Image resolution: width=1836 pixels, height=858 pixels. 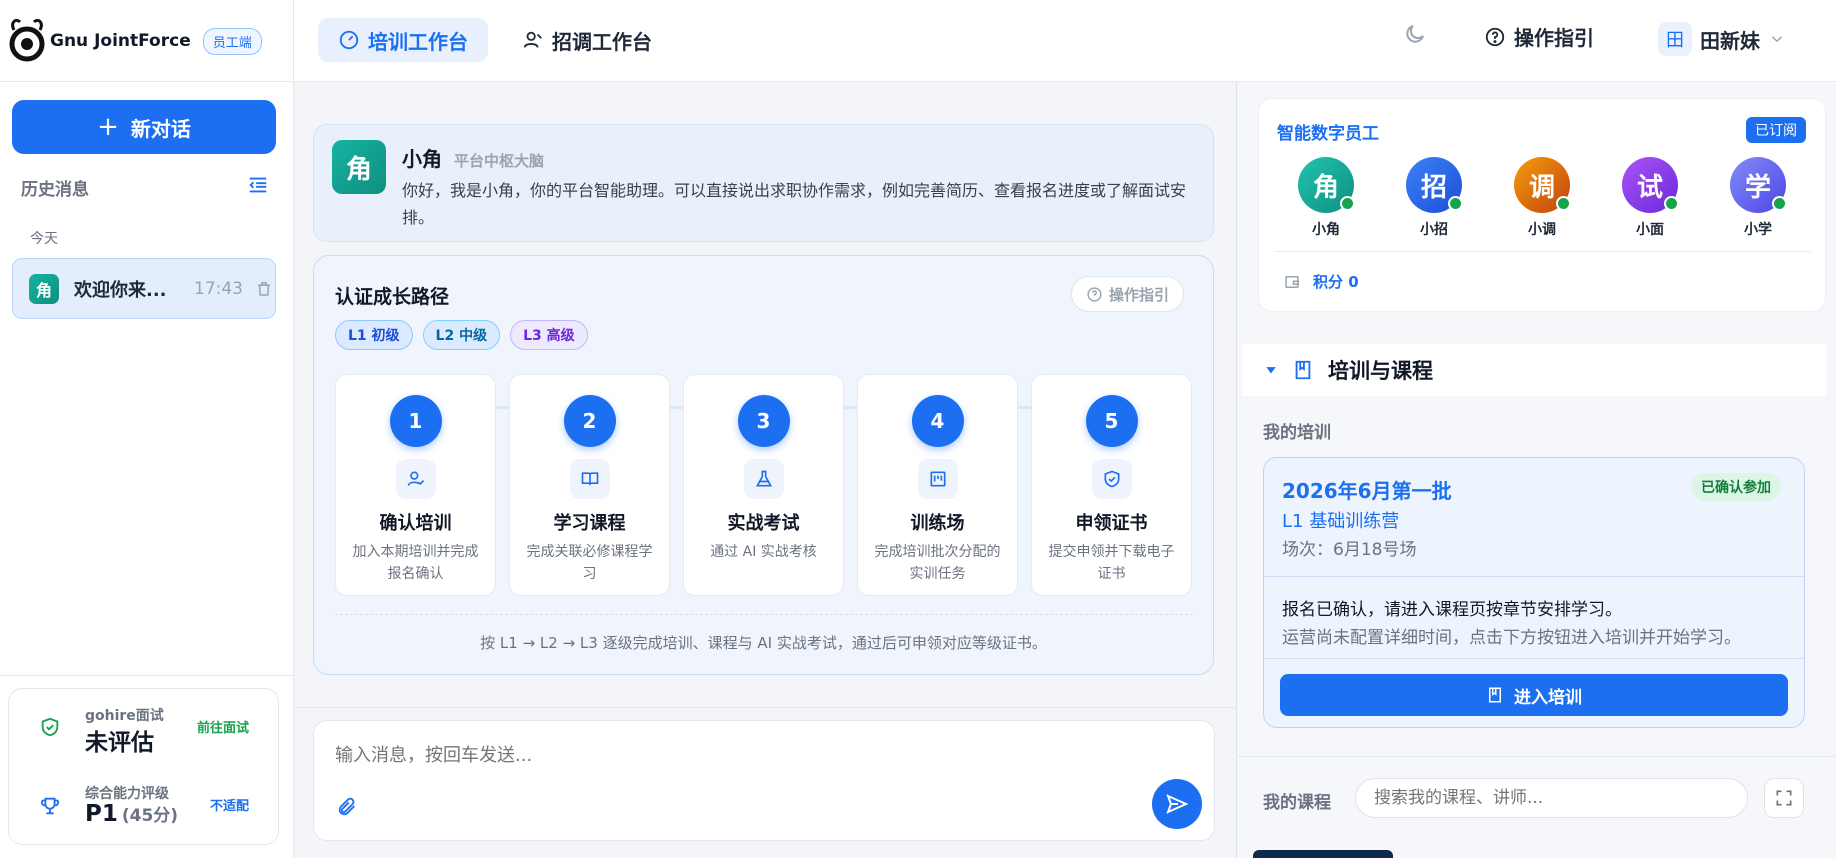 I want to click on brand-name: Gnu JointForce, so click(x=120, y=41).